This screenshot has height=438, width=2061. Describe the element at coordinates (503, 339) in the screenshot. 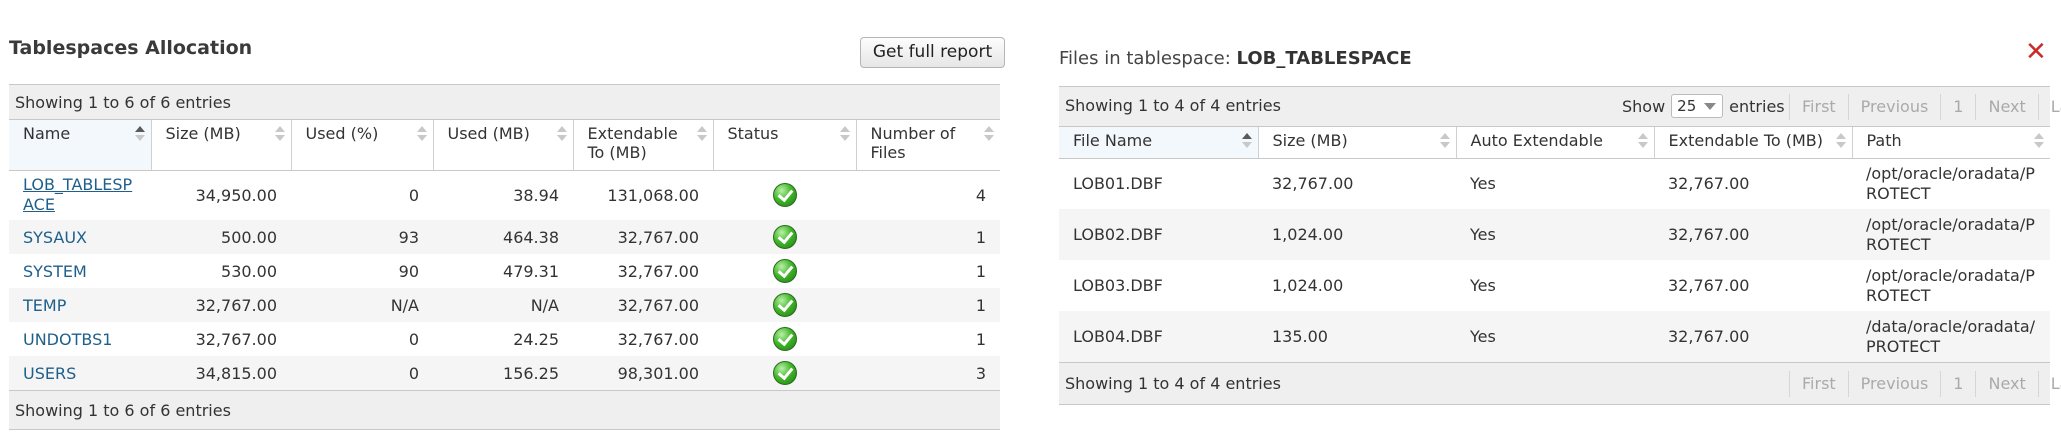

I see `used-mb-cell: 24.25` at that location.